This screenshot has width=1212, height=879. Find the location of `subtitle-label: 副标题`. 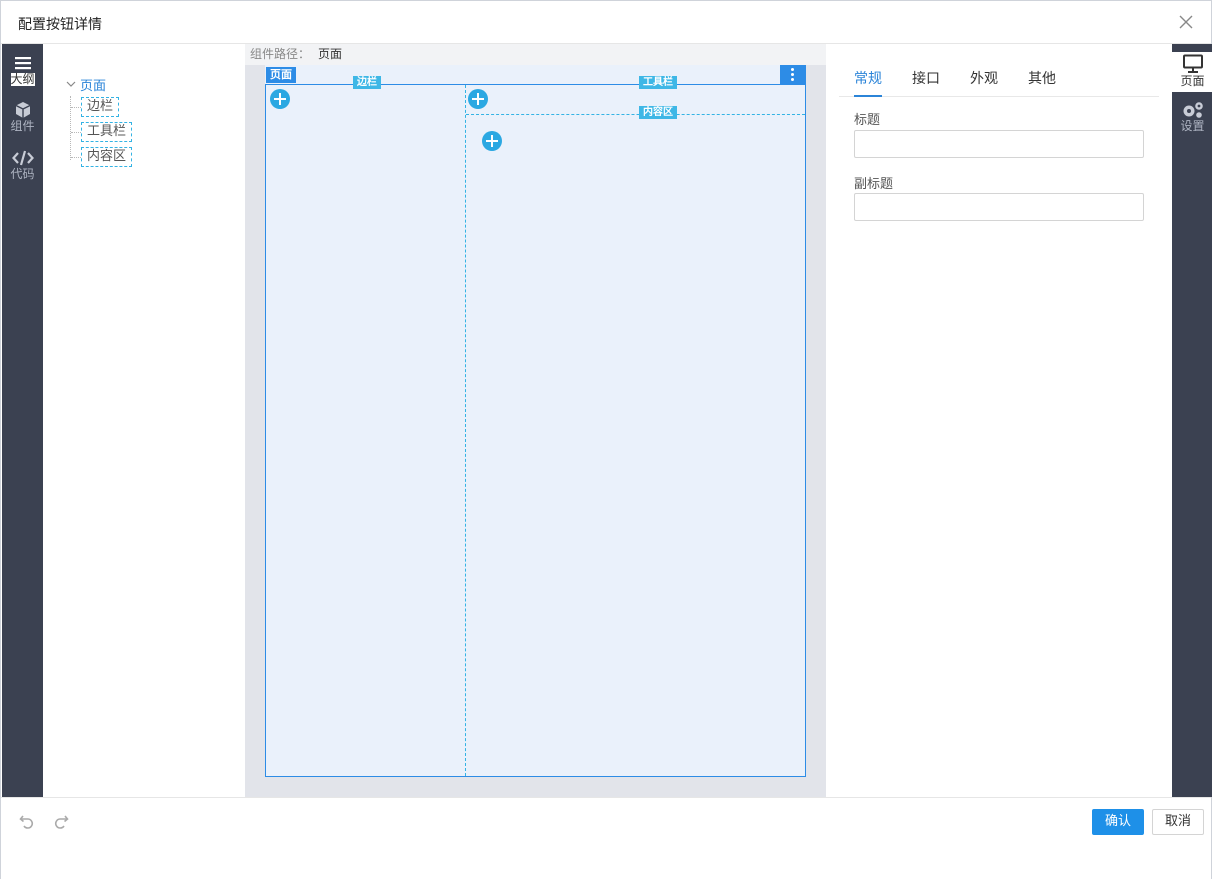

subtitle-label: 副标题 is located at coordinates (874, 184).